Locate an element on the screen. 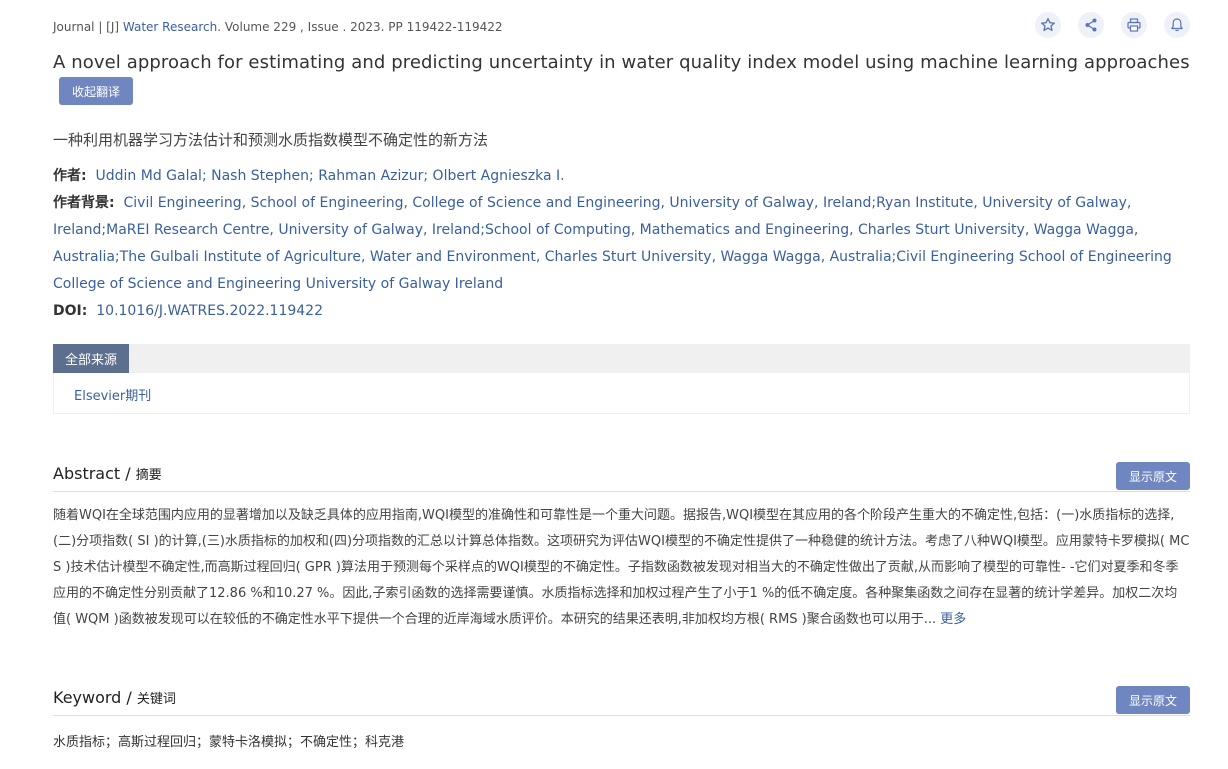 This screenshot has height=769, width=1228. abstract-heading: Abstract / 摘要 is located at coordinates (107, 473).